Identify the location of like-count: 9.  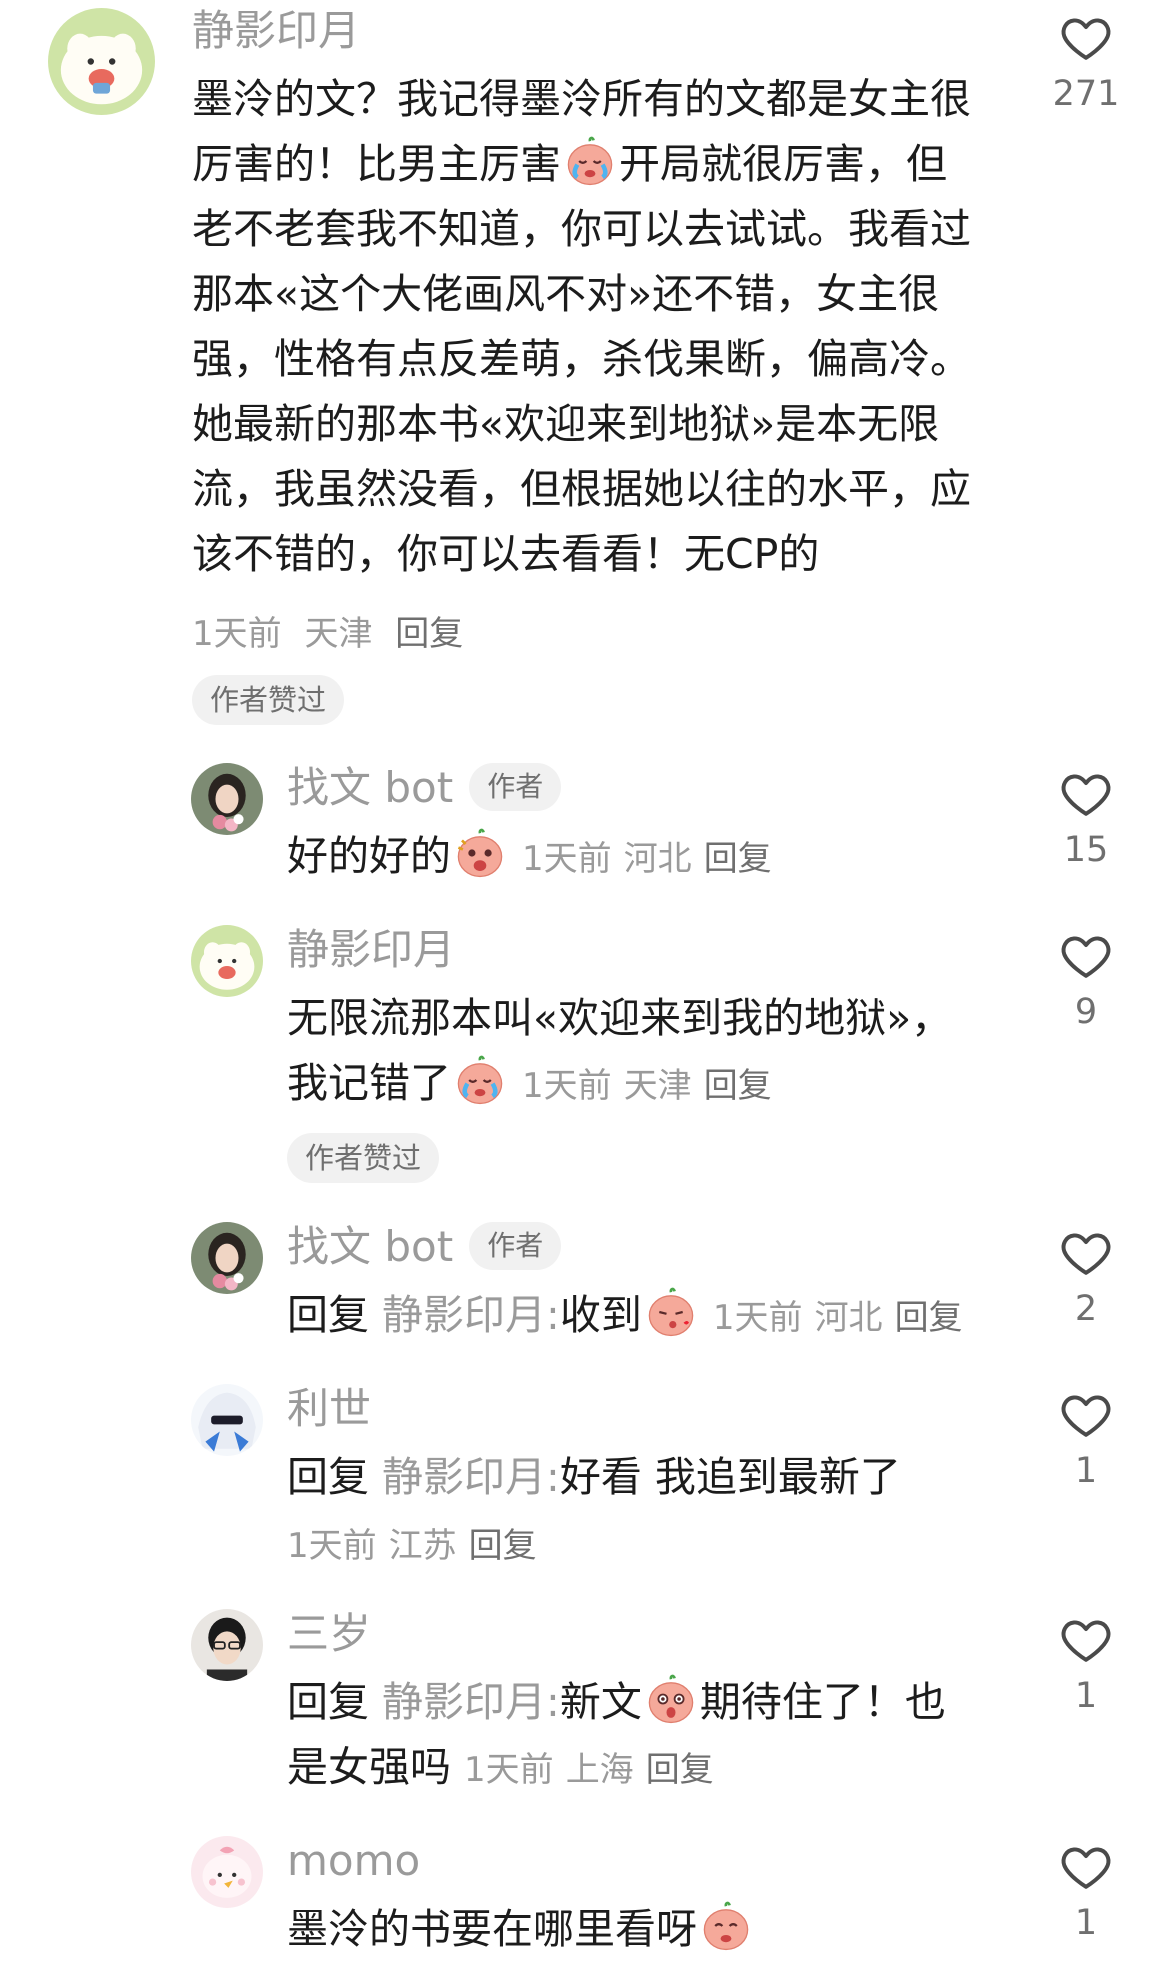
(1086, 1012).